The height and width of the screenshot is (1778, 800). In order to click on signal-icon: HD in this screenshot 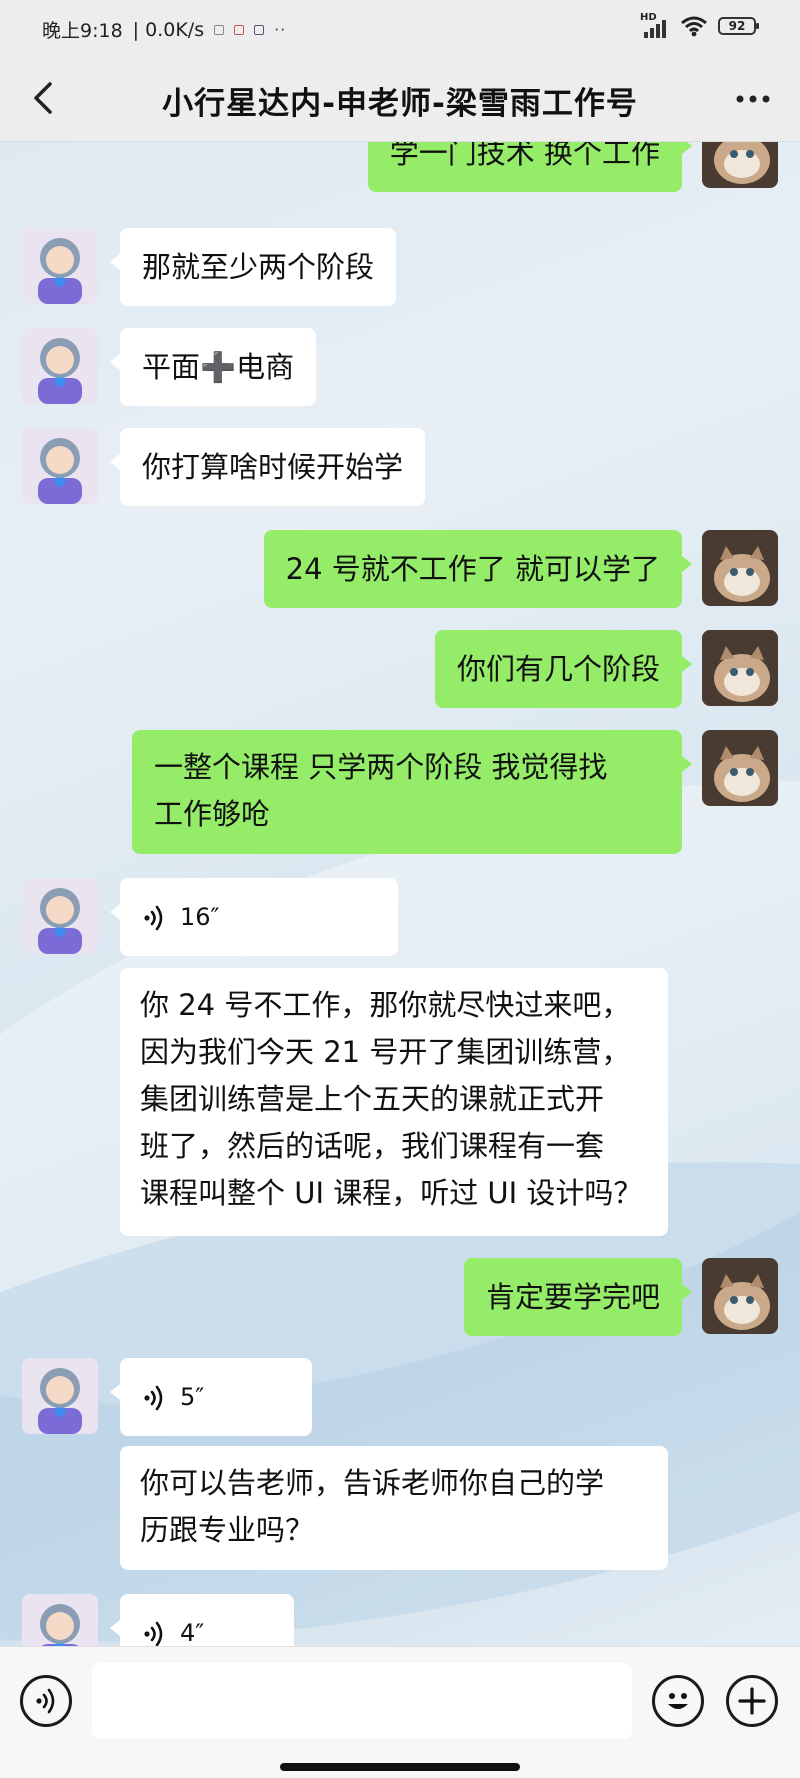, I will do `click(655, 25)`.